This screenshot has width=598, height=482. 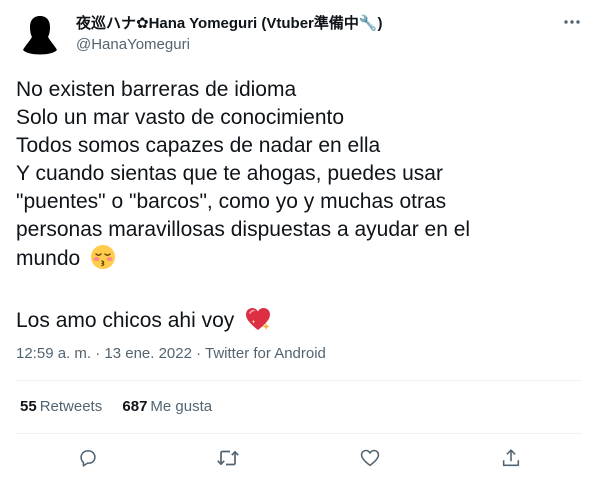 I want to click on retweets-count: 55, so click(x=28, y=406).